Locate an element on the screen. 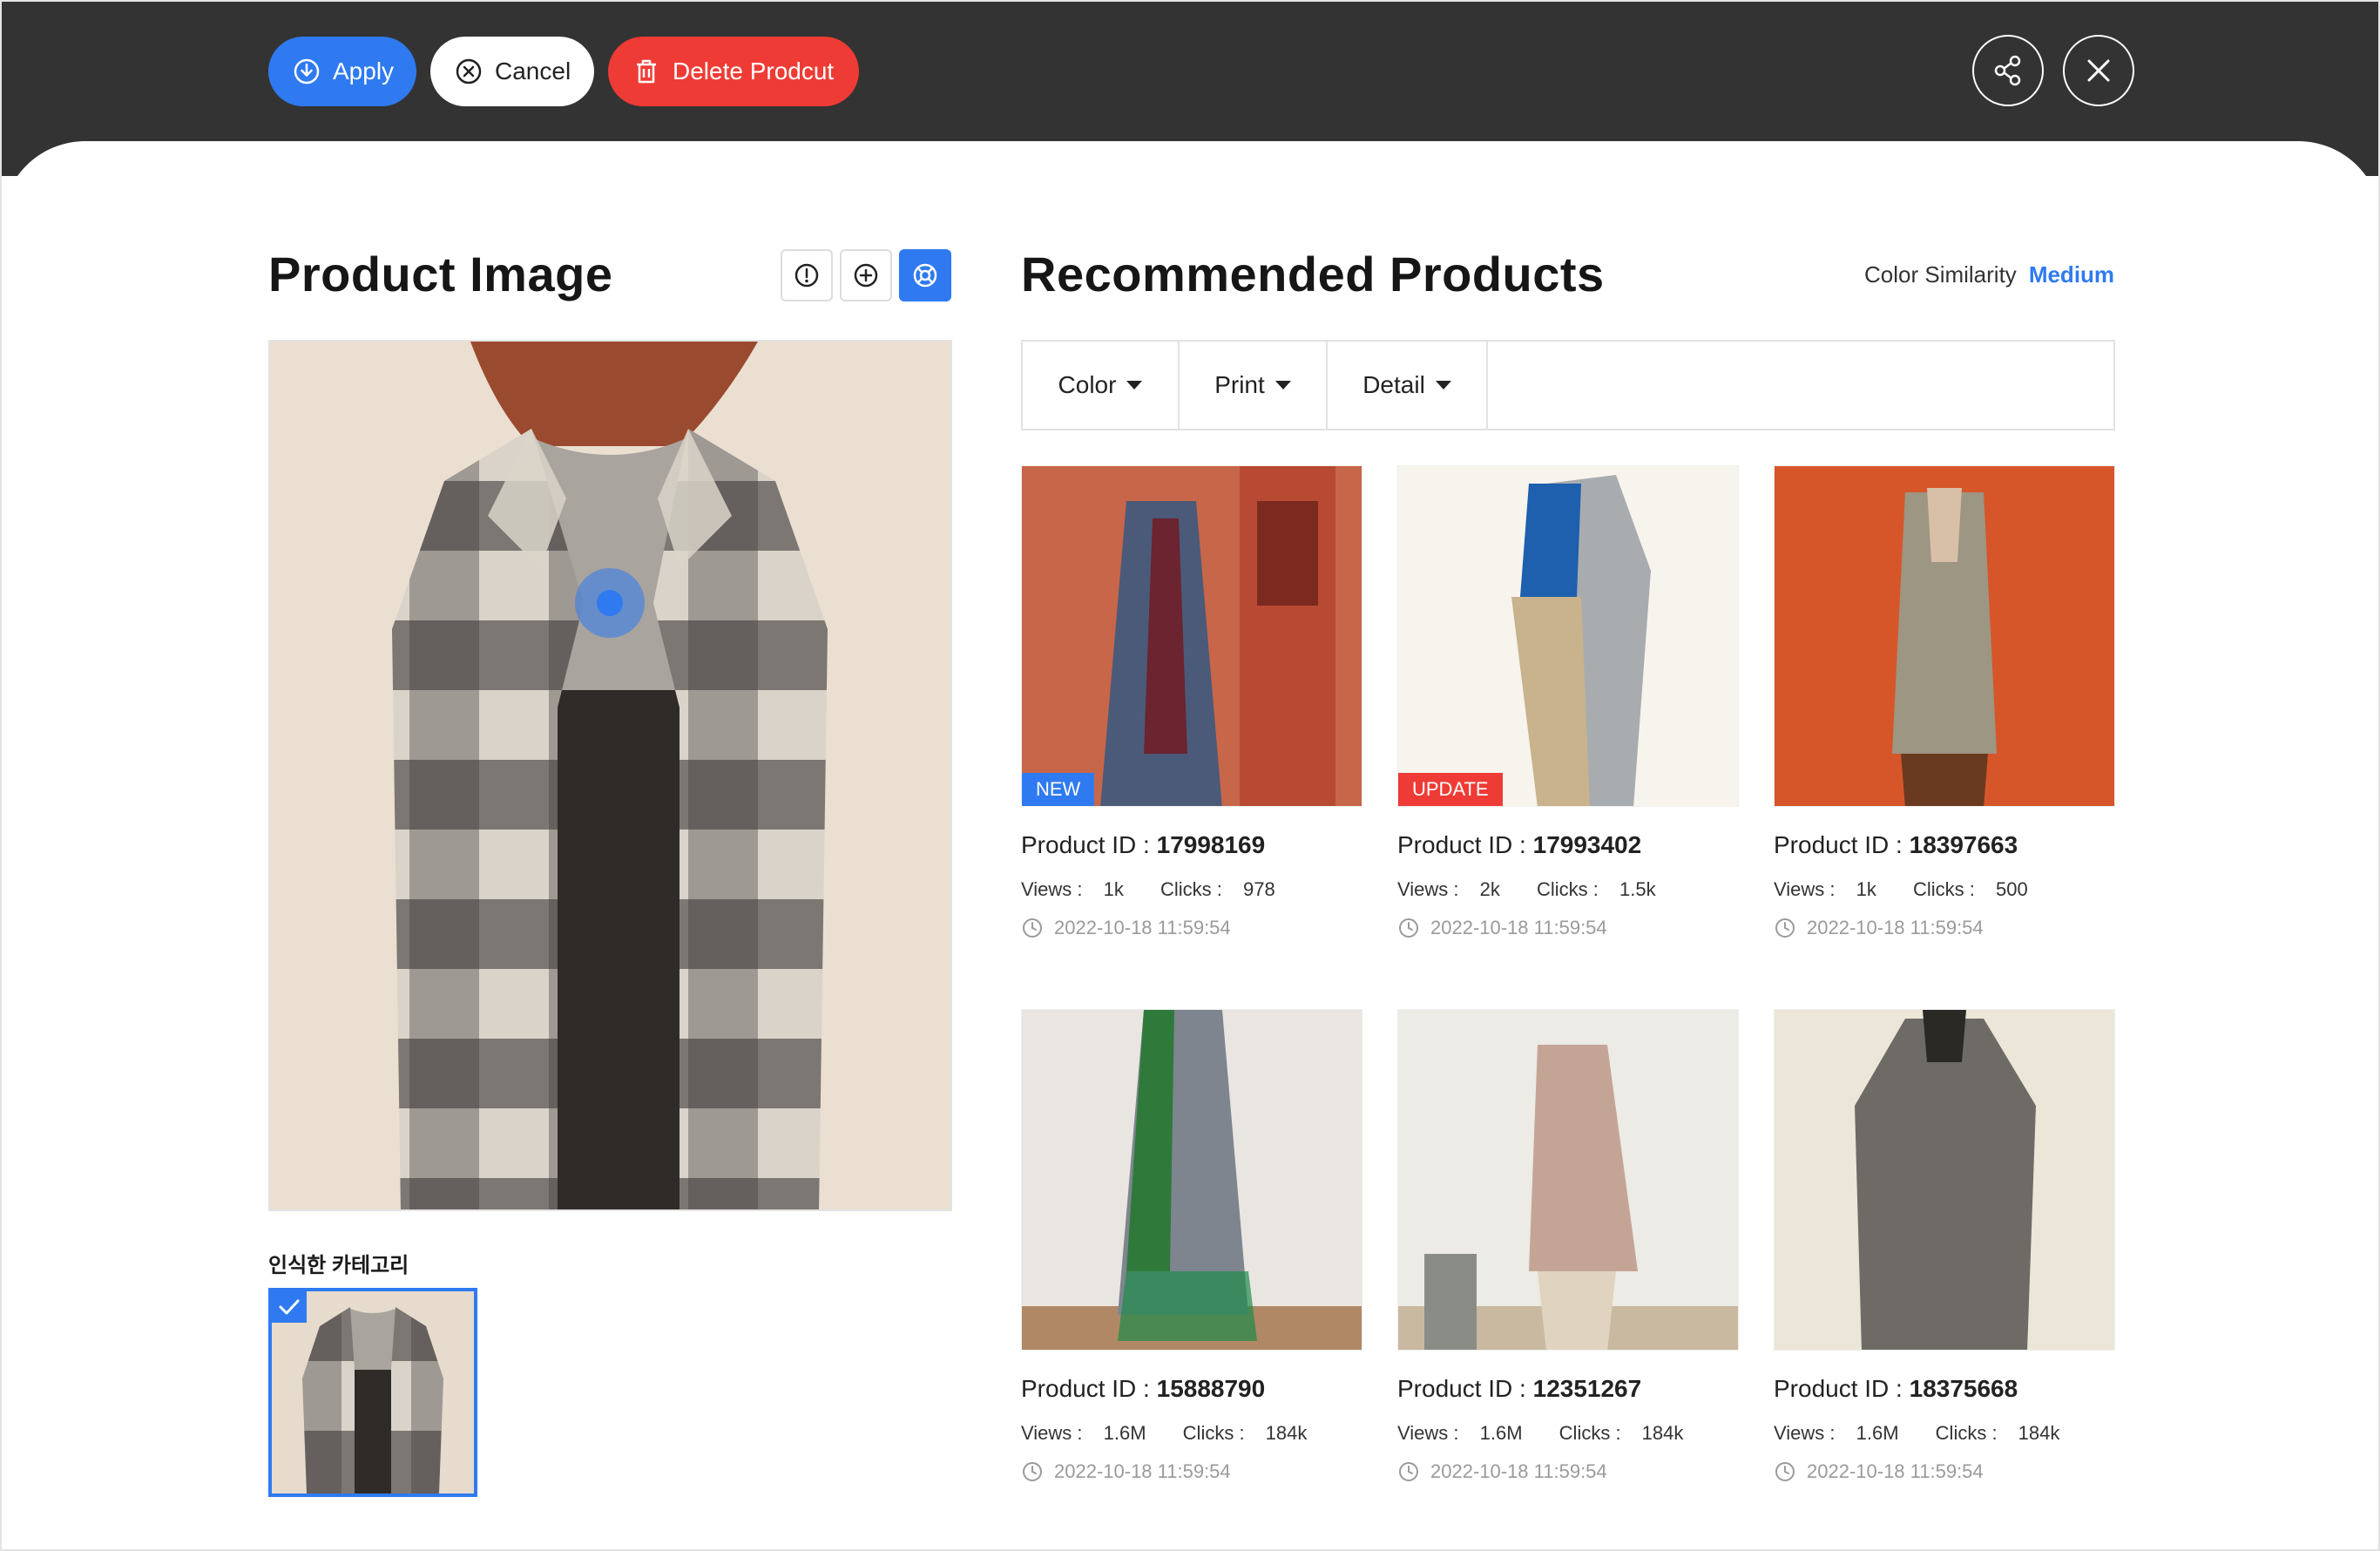 The width and height of the screenshot is (2380, 1551). share-button is located at coordinates (2008, 70).